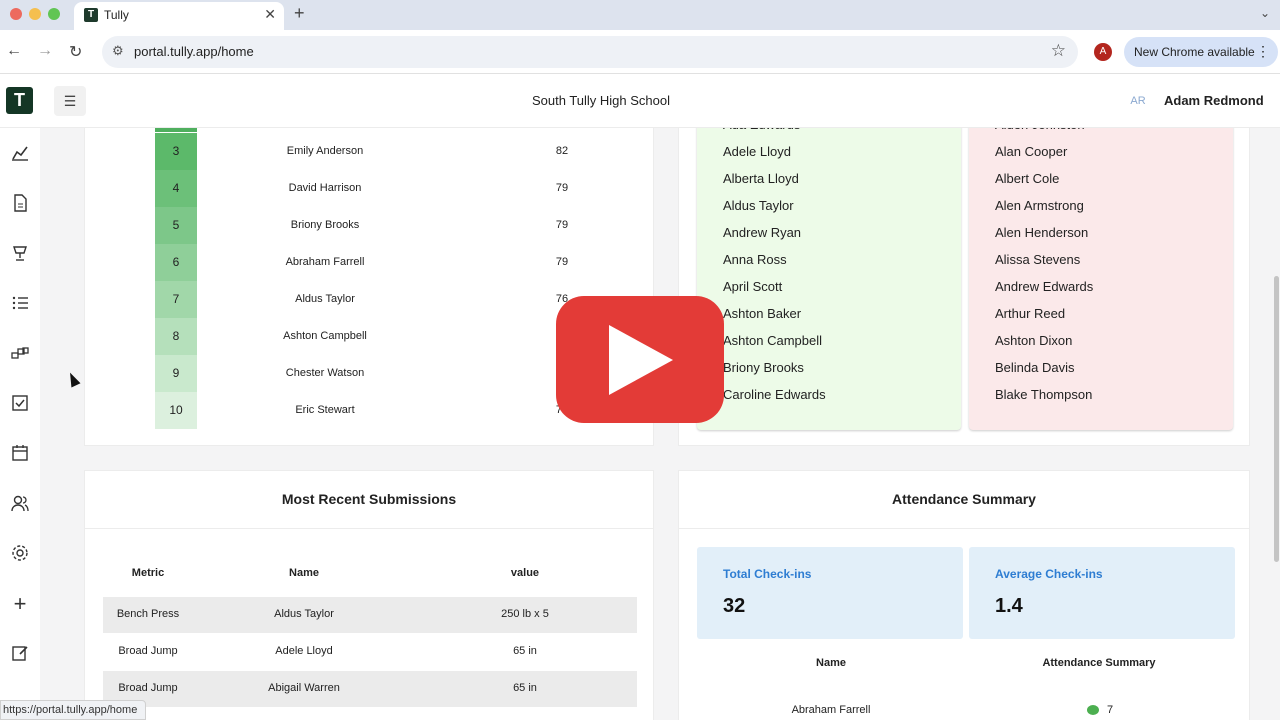 The width and height of the screenshot is (1280, 720). I want to click on checked-in-name: Ashton Baker, so click(762, 313).